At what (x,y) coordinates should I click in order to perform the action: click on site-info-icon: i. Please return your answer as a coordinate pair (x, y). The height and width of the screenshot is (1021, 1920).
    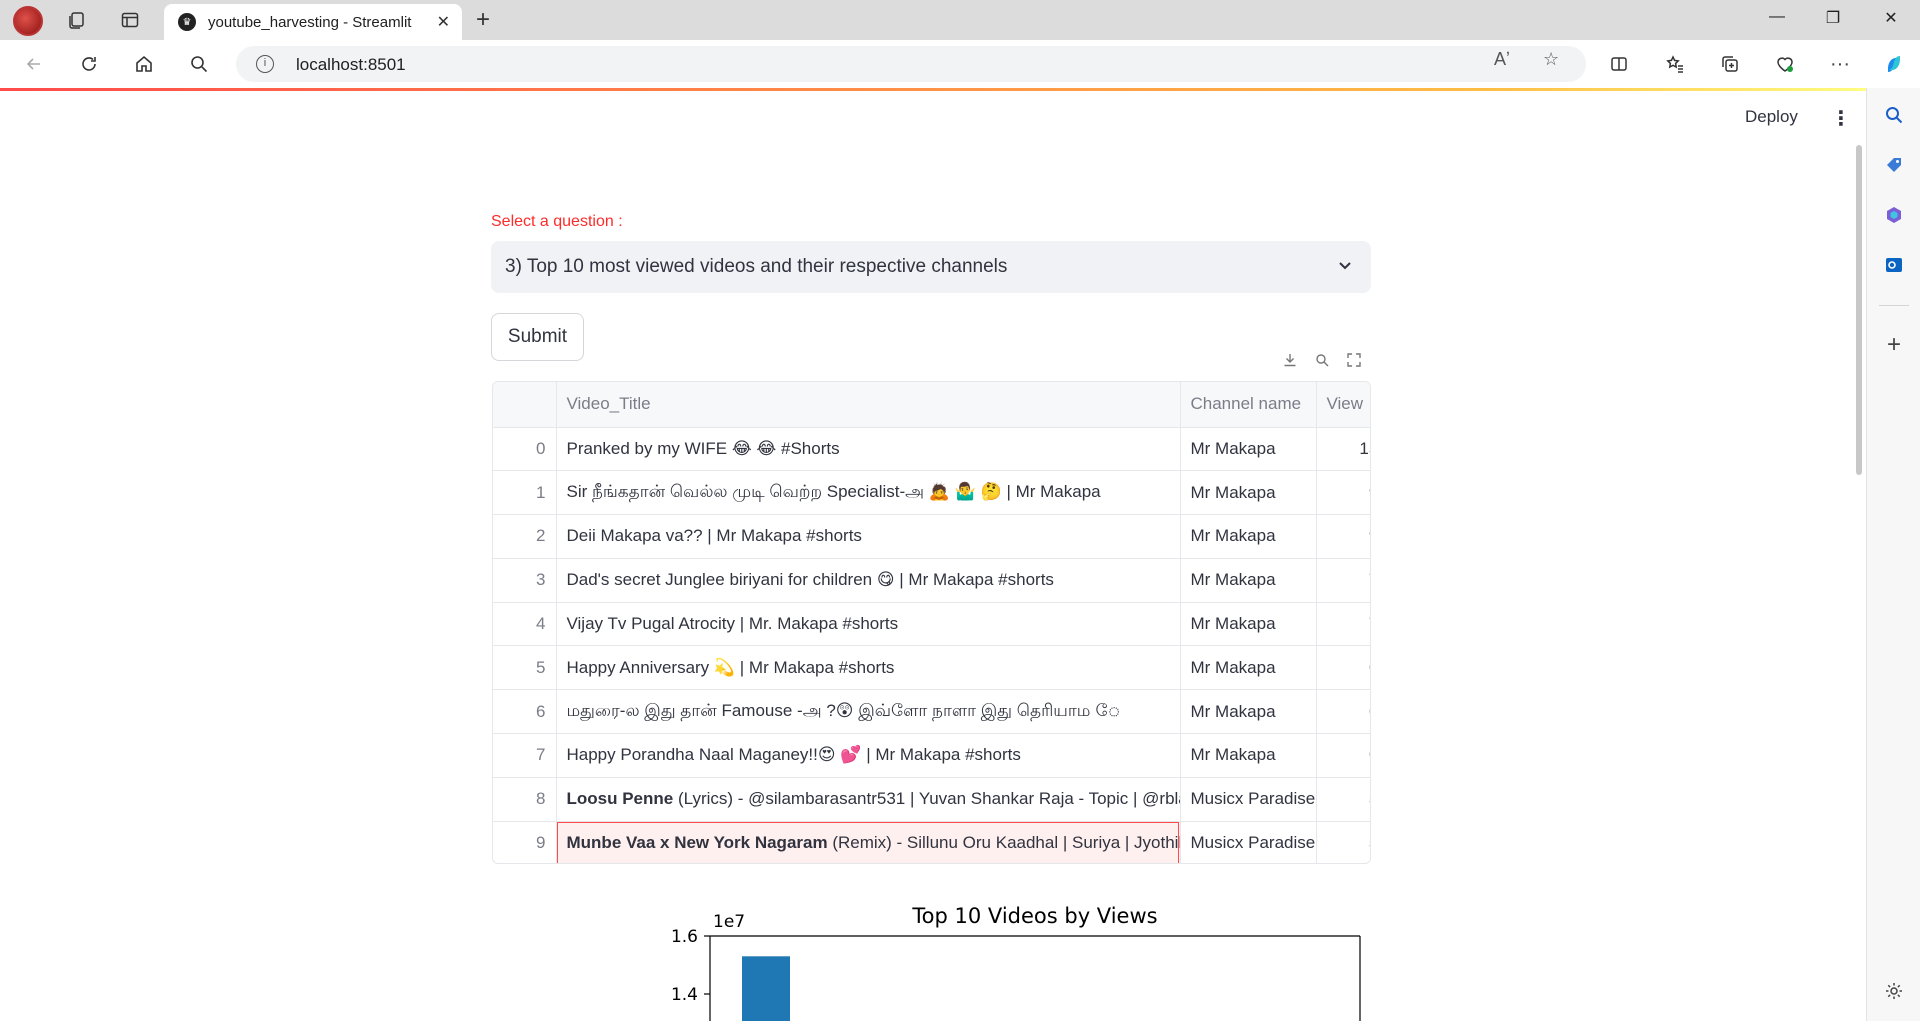
    Looking at the image, I should click on (265, 64).